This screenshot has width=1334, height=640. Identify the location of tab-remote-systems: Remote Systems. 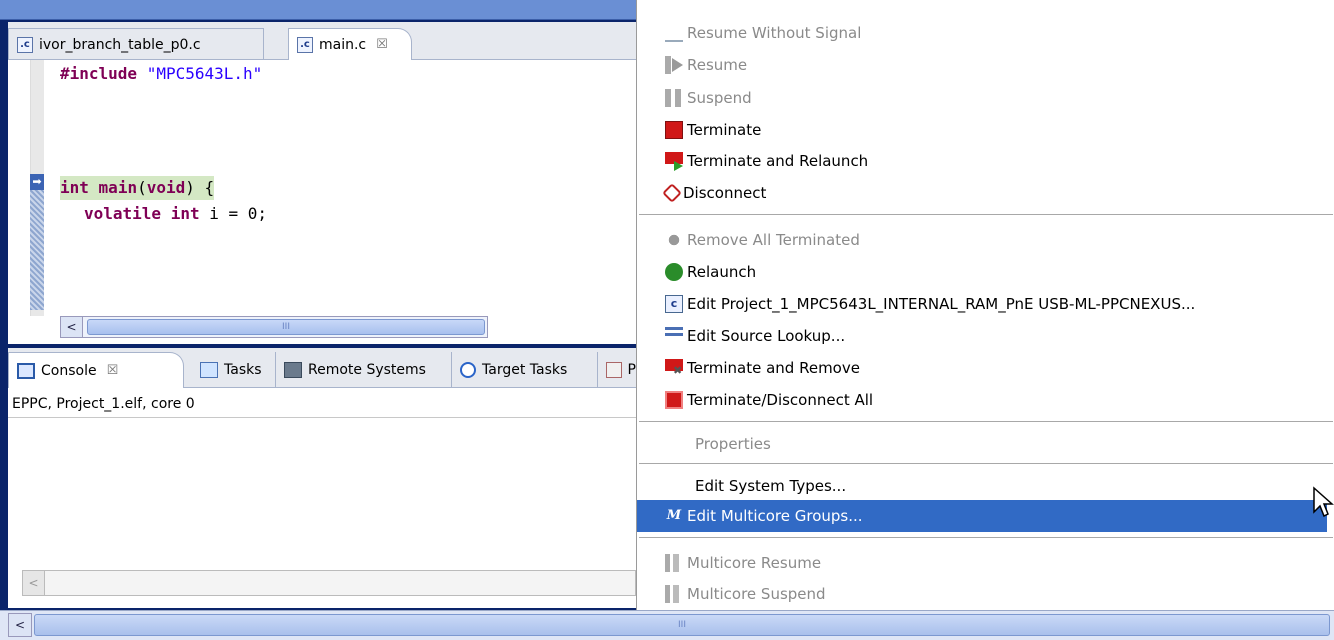
(364, 370).